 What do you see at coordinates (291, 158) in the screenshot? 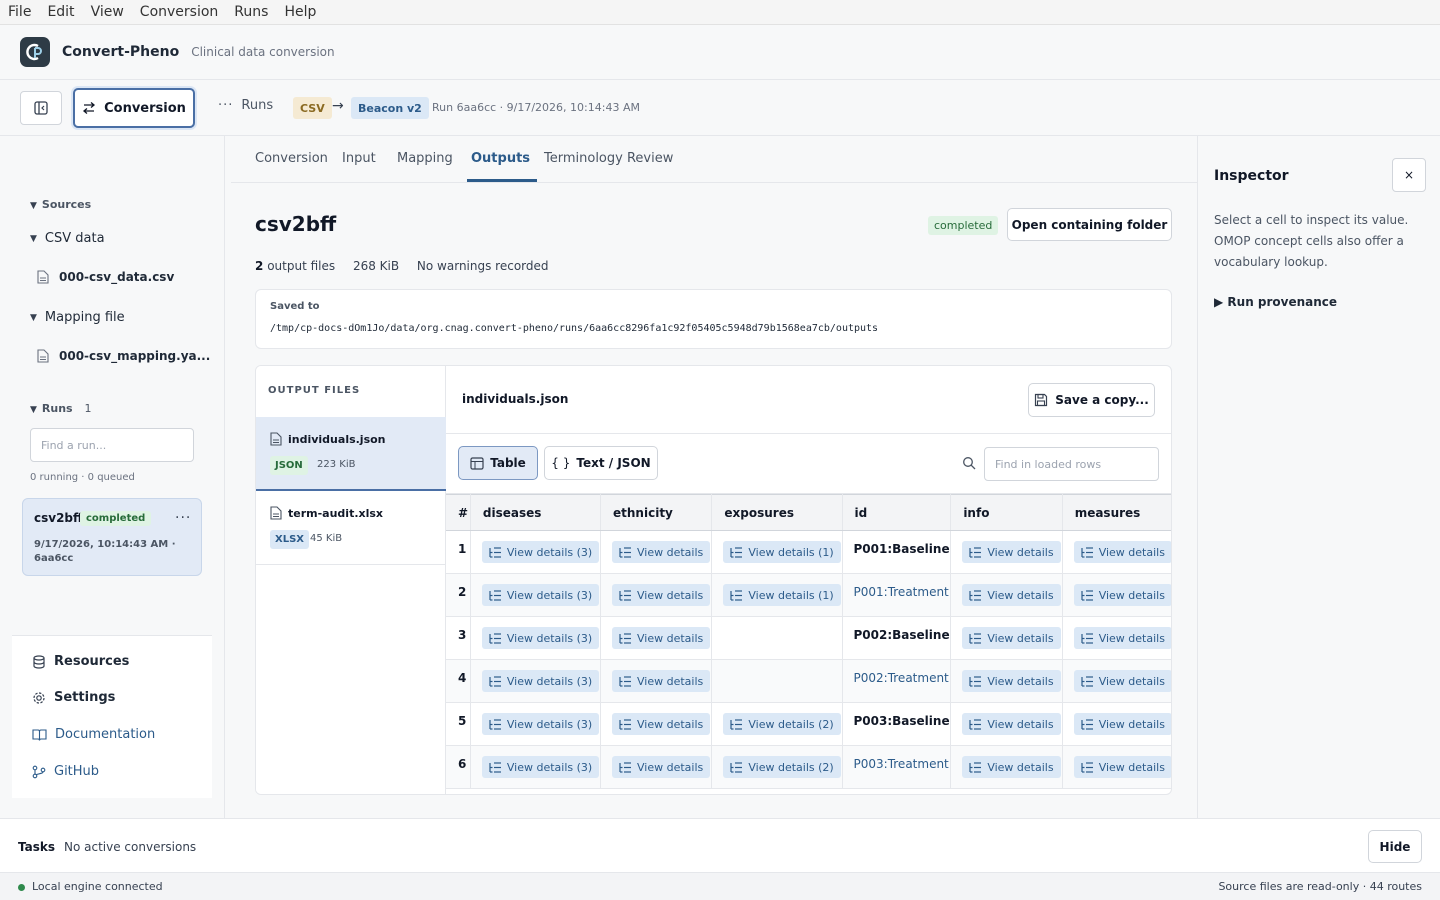
I see `tab-conversion: Conversion` at bounding box center [291, 158].